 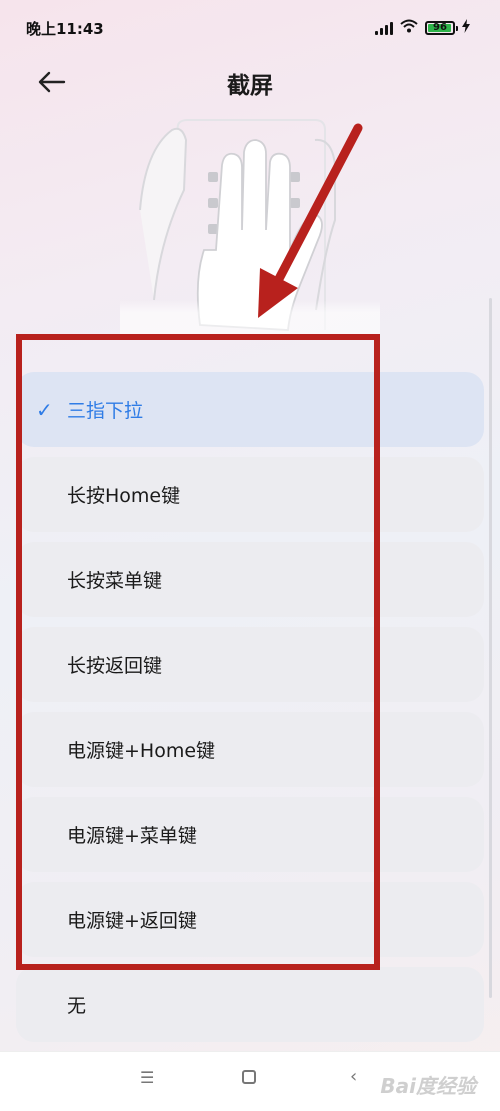 What do you see at coordinates (250, 749) in the screenshot?
I see `option-power-plus-home: 电源键+Home键` at bounding box center [250, 749].